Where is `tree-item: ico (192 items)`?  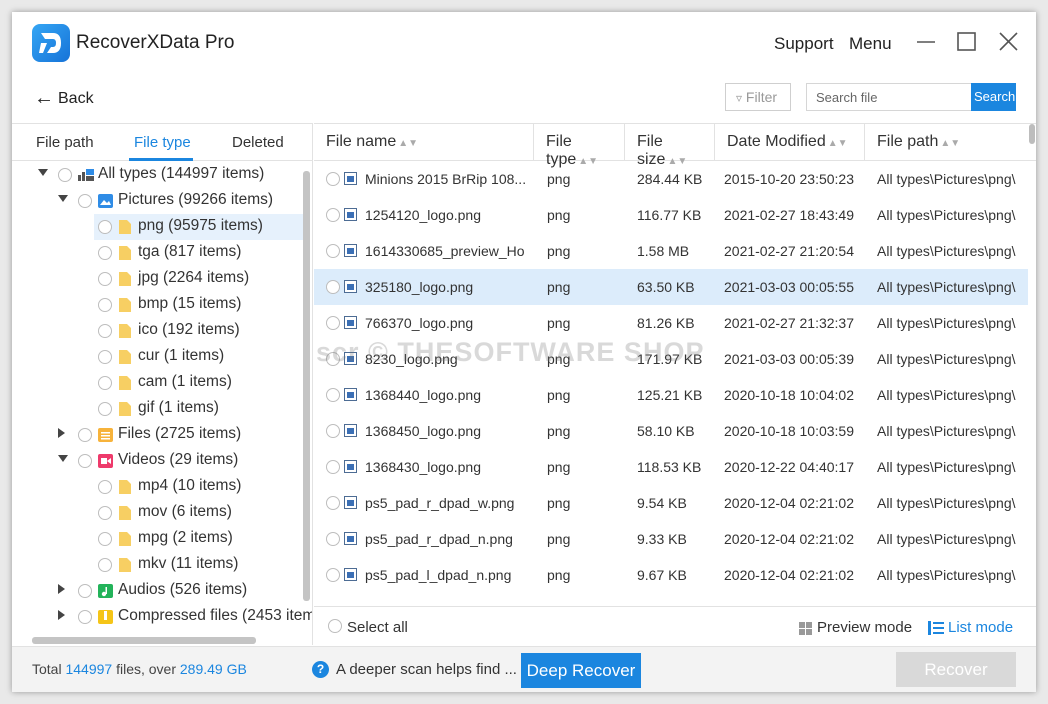
tree-item: ico (192 items) is located at coordinates (158, 331).